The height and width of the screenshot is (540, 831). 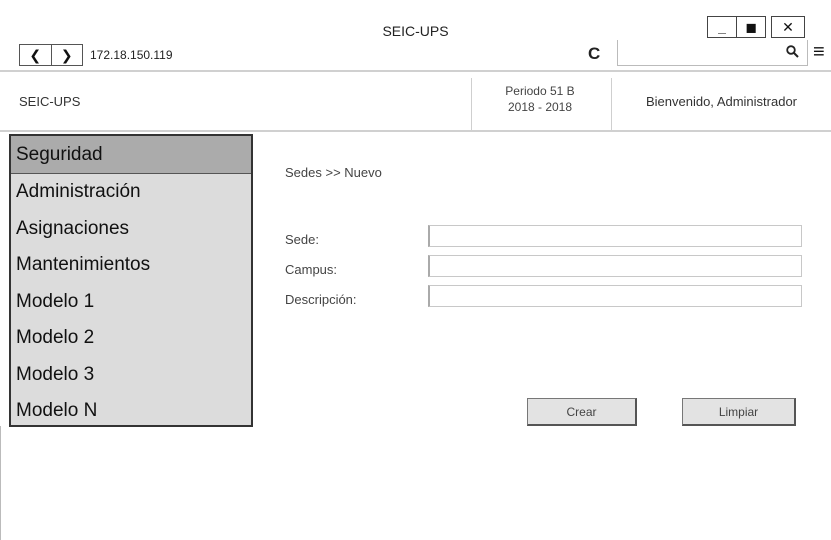 I want to click on nav-buttons: ❮ ❯, so click(x=51, y=55).